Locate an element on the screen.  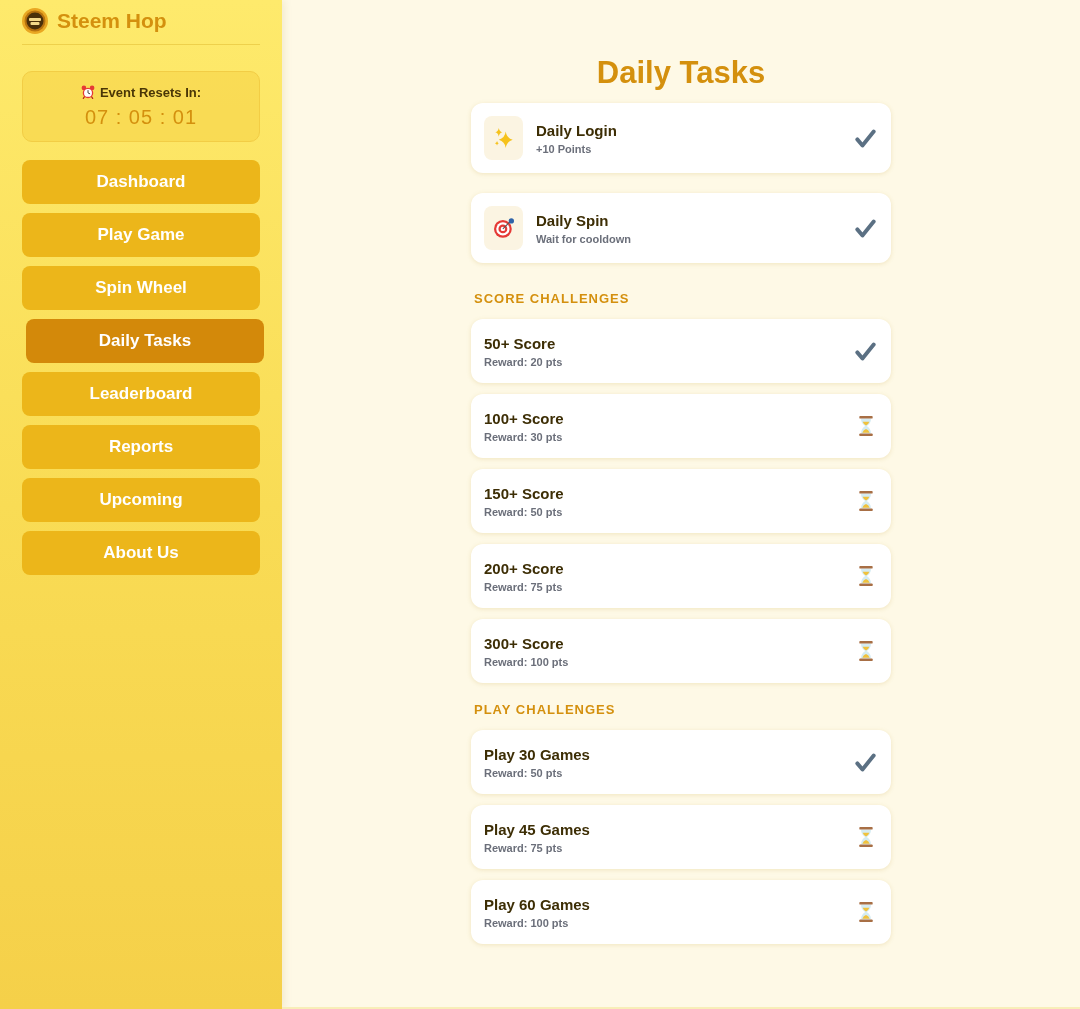
task-description: +10 Points is located at coordinates (564, 148).